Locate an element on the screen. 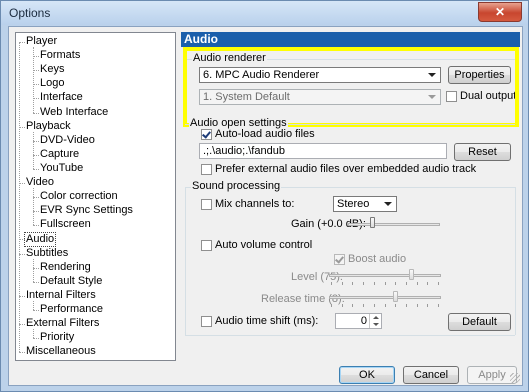 The width and height of the screenshot is (529, 392). level-slider-thumb is located at coordinates (412, 274).